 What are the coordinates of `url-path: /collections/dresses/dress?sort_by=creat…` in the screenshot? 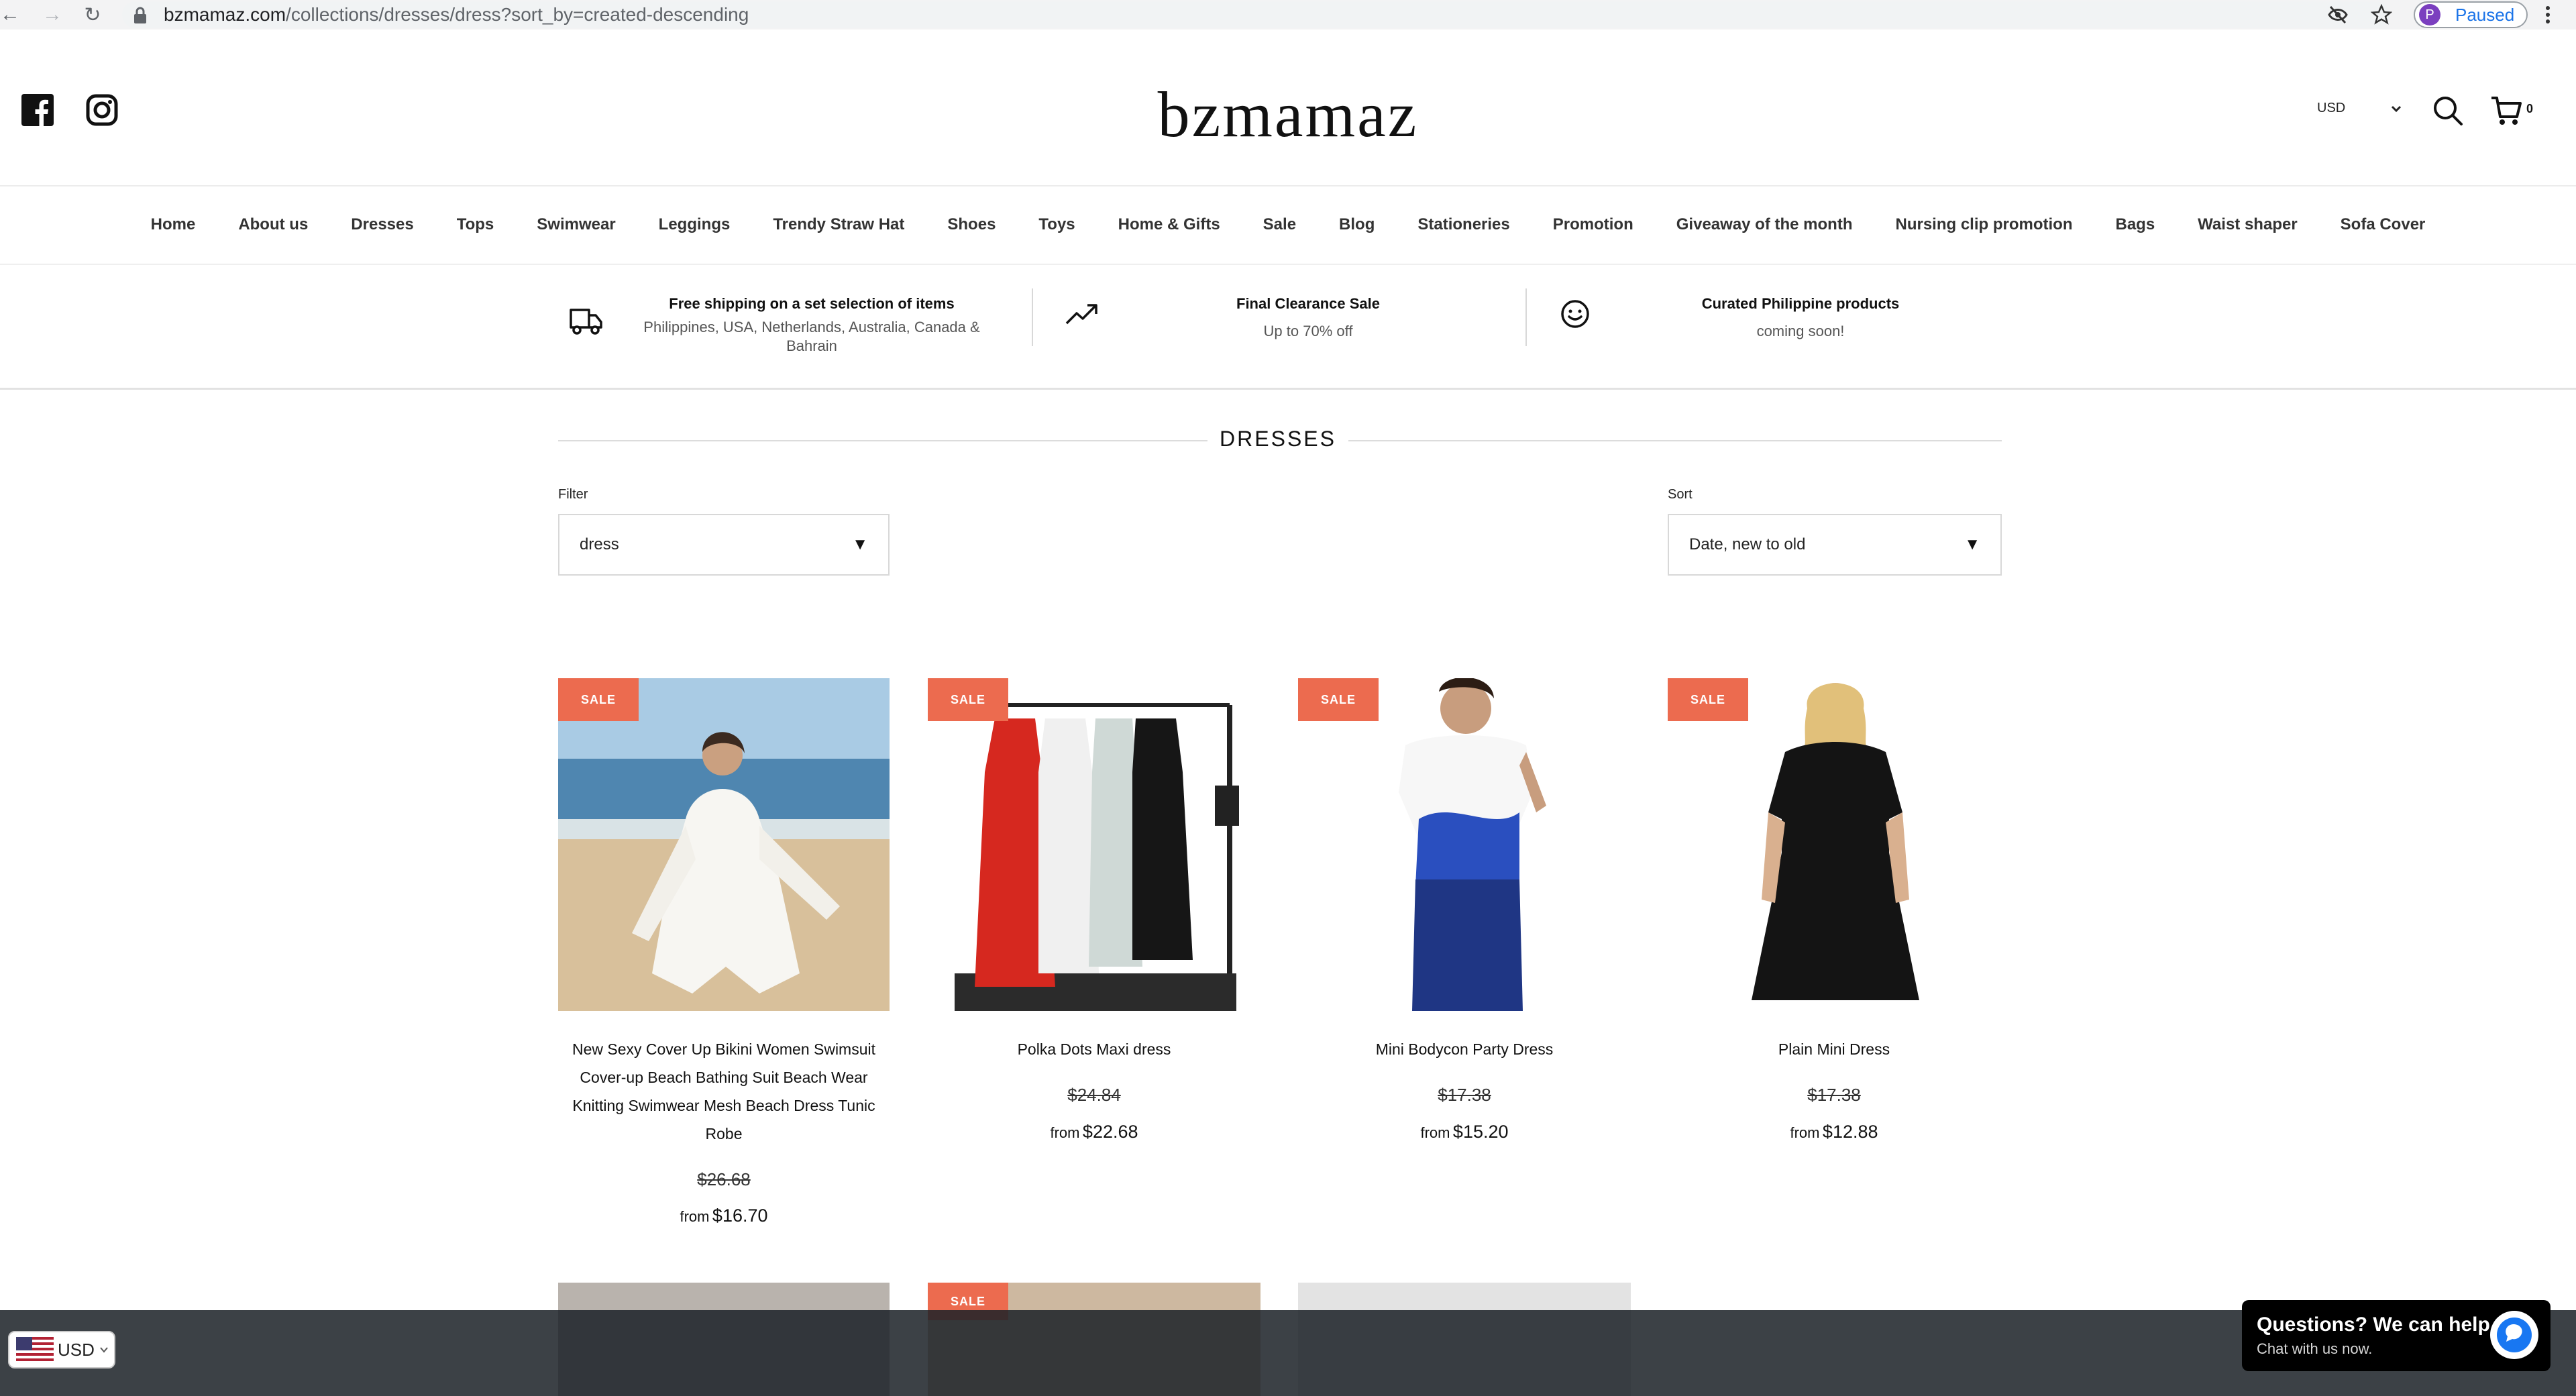 It's located at (517, 14).